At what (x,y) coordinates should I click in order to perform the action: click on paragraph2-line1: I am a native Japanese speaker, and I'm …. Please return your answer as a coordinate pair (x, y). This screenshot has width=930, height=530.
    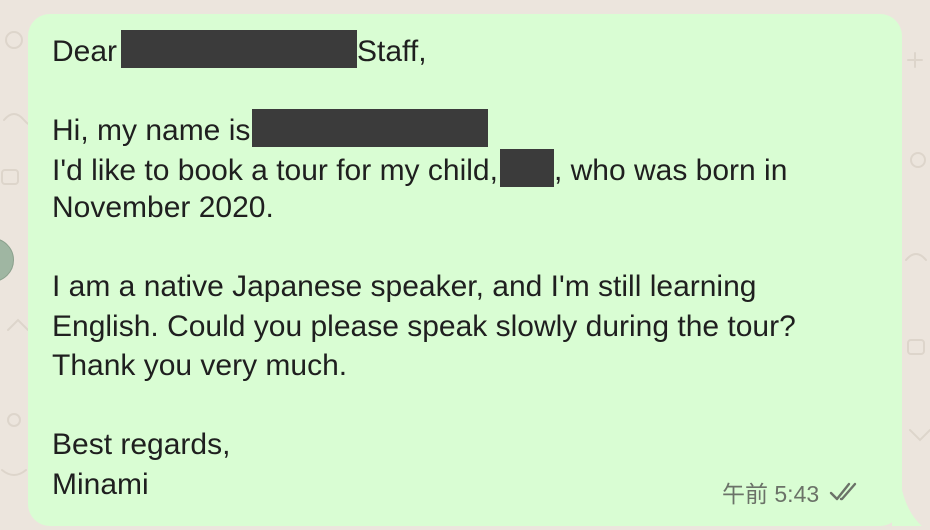
    Looking at the image, I should click on (404, 286).